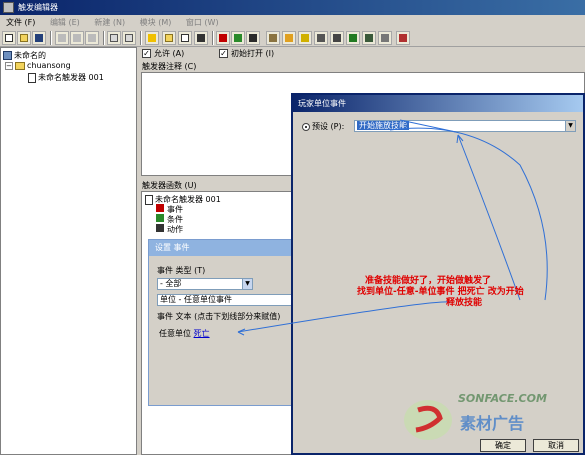 Image resolution: width=585 pixels, height=455 pixels. I want to click on watermark: SONFACE.COM 素材广告, so click(487, 418).